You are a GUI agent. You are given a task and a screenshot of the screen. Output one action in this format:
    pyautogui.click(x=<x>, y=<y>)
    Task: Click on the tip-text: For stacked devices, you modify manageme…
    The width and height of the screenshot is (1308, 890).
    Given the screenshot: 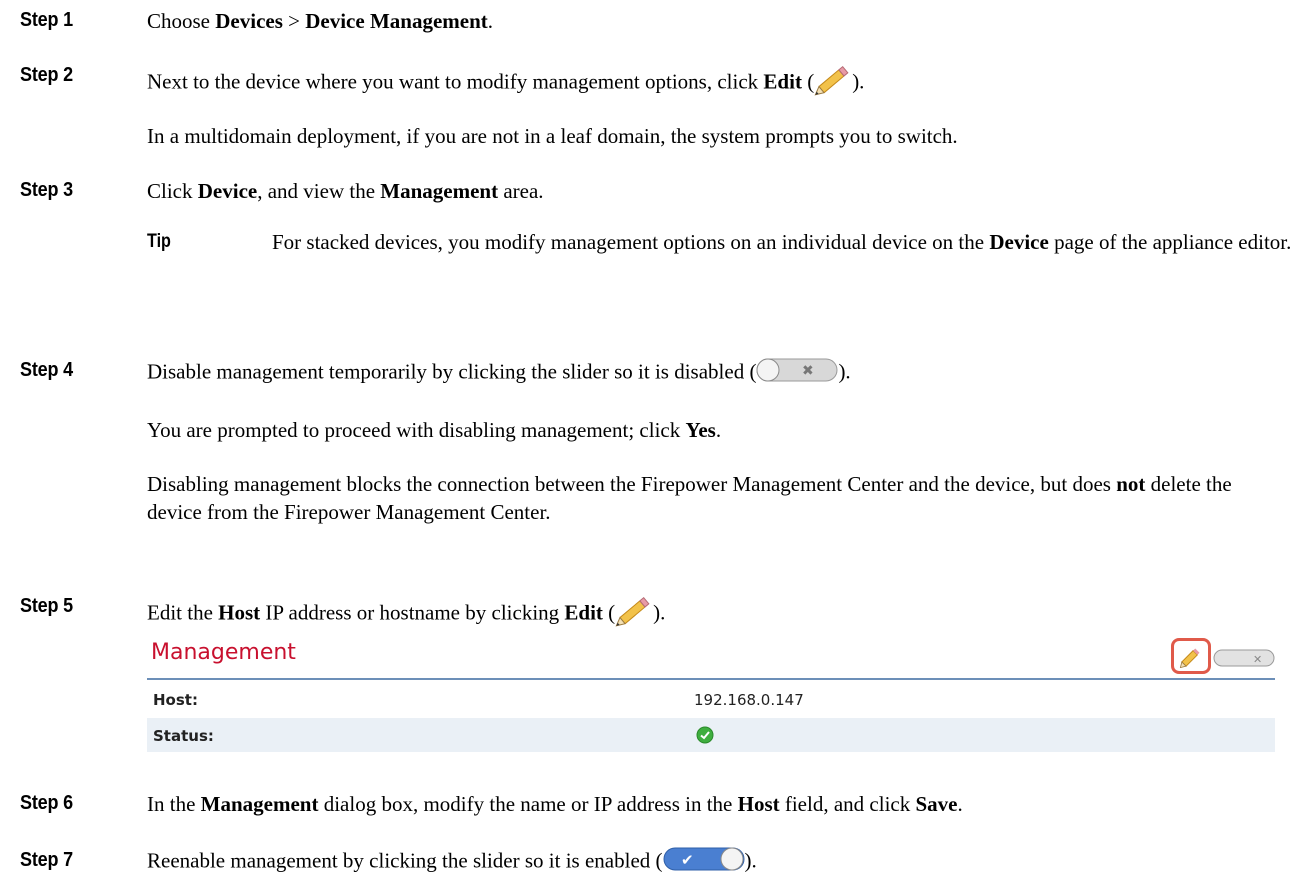 What is the action you would take?
    pyautogui.click(x=782, y=242)
    